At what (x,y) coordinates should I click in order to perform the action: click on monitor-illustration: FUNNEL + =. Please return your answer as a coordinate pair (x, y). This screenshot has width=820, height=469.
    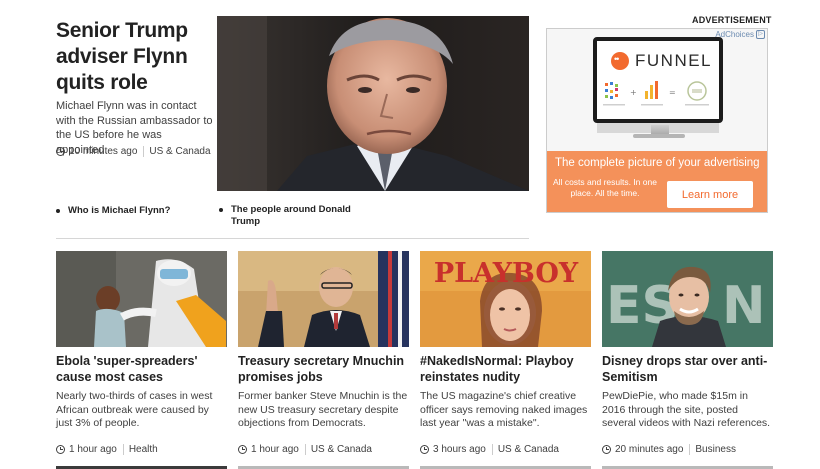
    Looking at the image, I should click on (658, 85).